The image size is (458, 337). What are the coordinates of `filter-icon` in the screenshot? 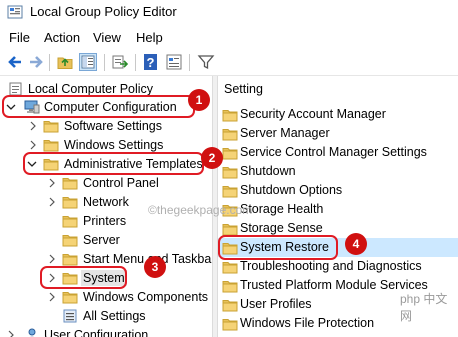 It's located at (206, 62).